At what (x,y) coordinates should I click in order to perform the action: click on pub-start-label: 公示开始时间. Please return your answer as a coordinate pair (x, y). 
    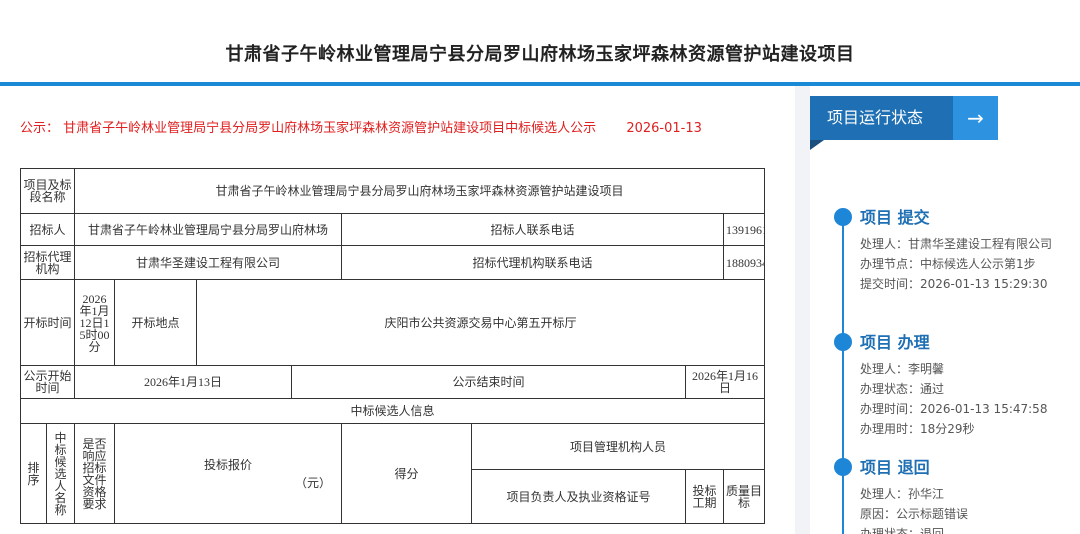
    Looking at the image, I should click on (47, 382).